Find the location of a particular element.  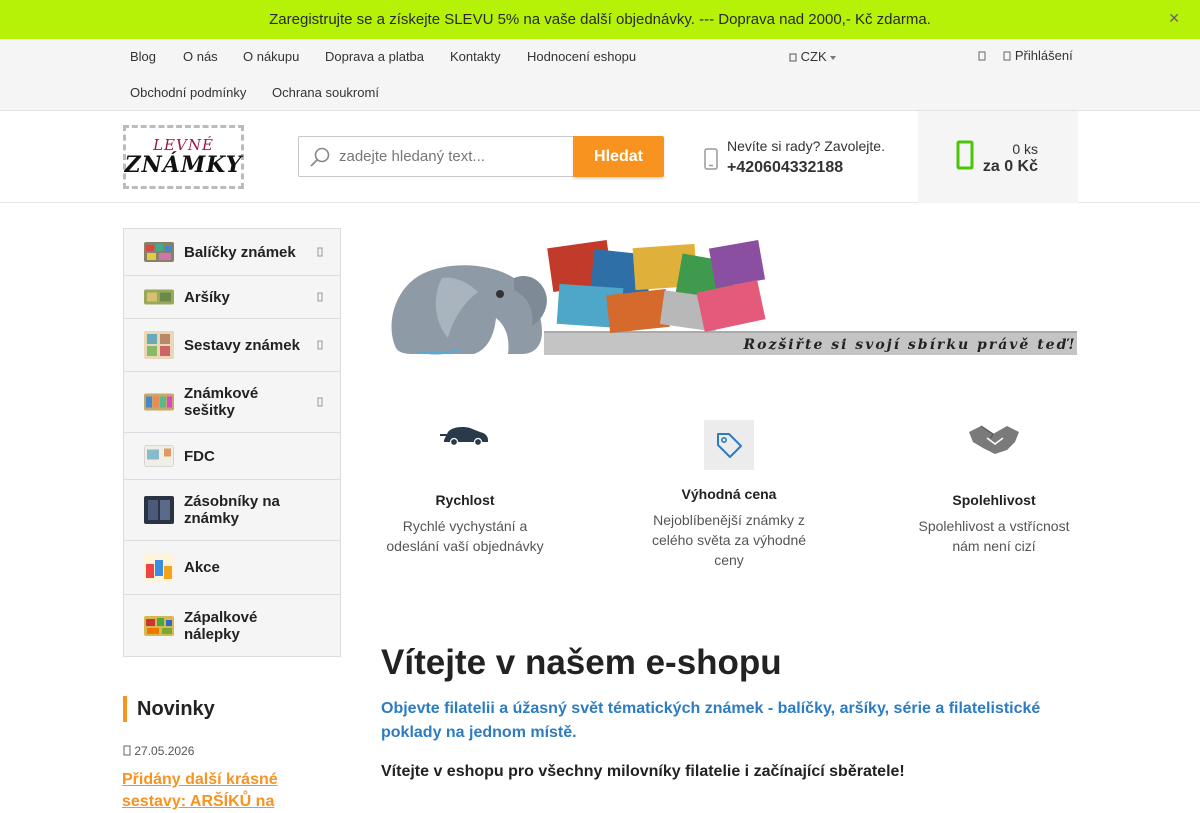

stamp-pile-image is located at coordinates (656, 286).